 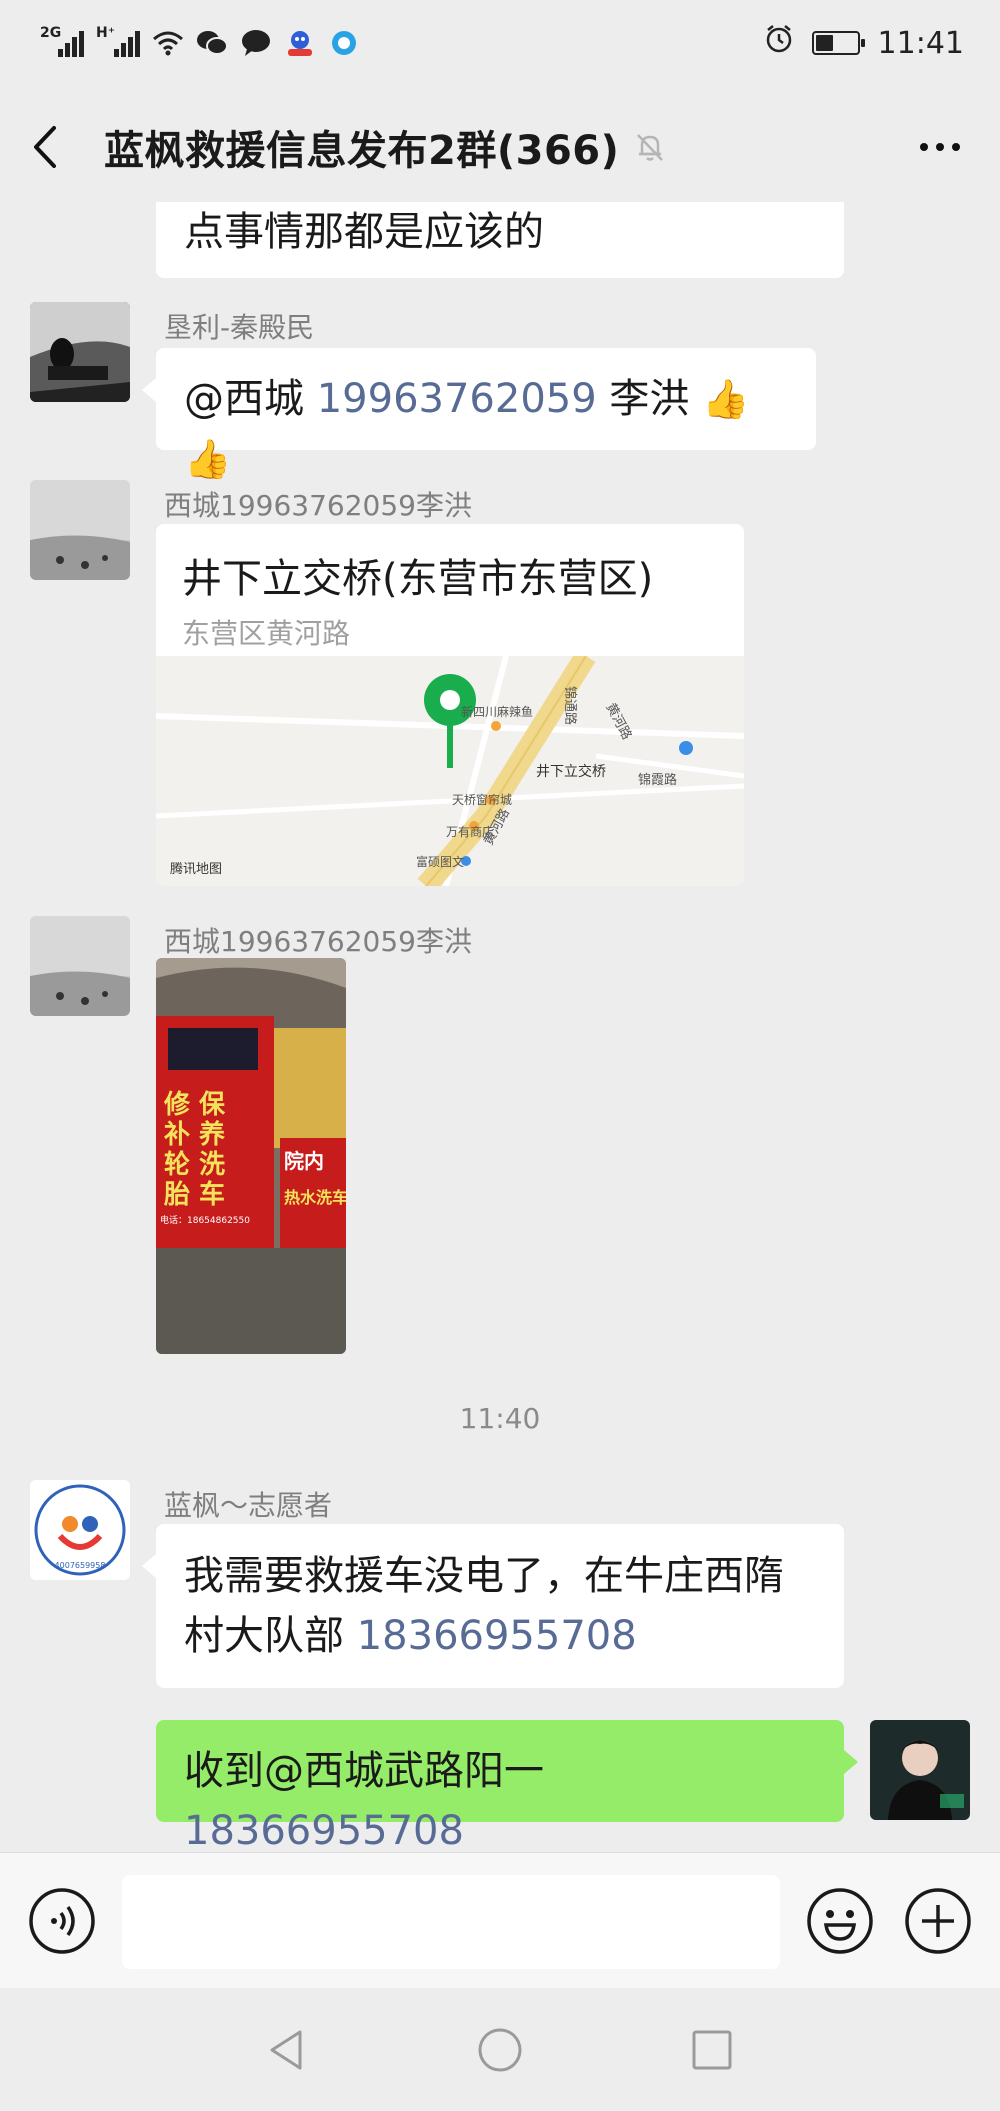 I want to click on map-label-poi: 新四川麻辣鱼, so click(x=497, y=711).